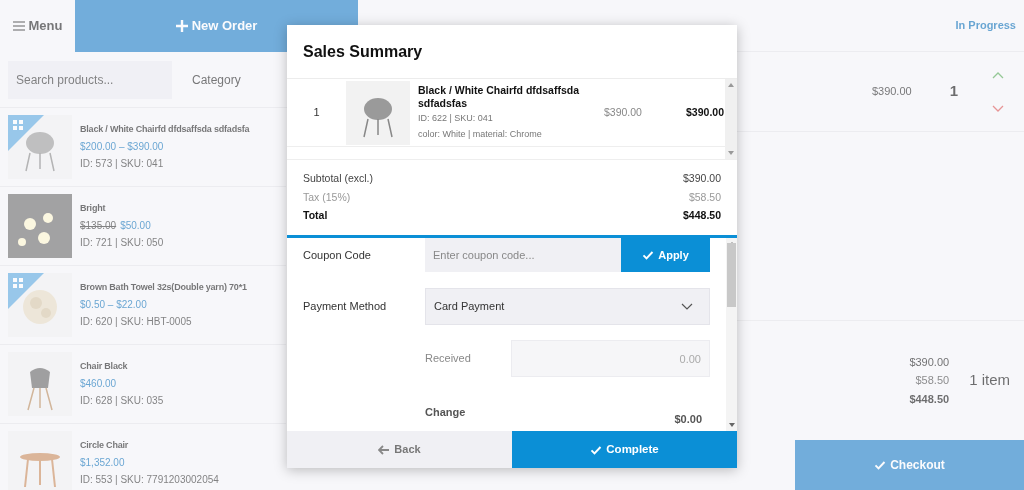 The height and width of the screenshot is (490, 1024). I want to click on line-item-meta: ID: 622 | SKU: 041, so click(456, 118).